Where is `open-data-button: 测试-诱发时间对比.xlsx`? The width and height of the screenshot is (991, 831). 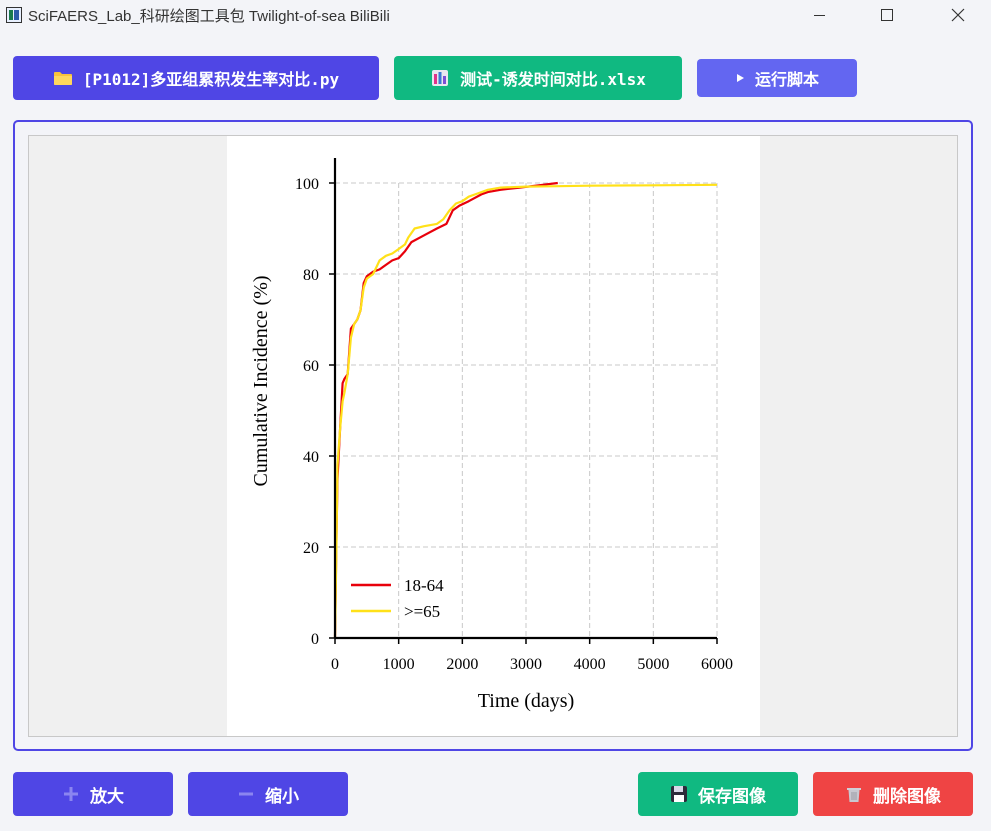 open-data-button: 测试-诱发时间对比.xlsx is located at coordinates (538, 78).